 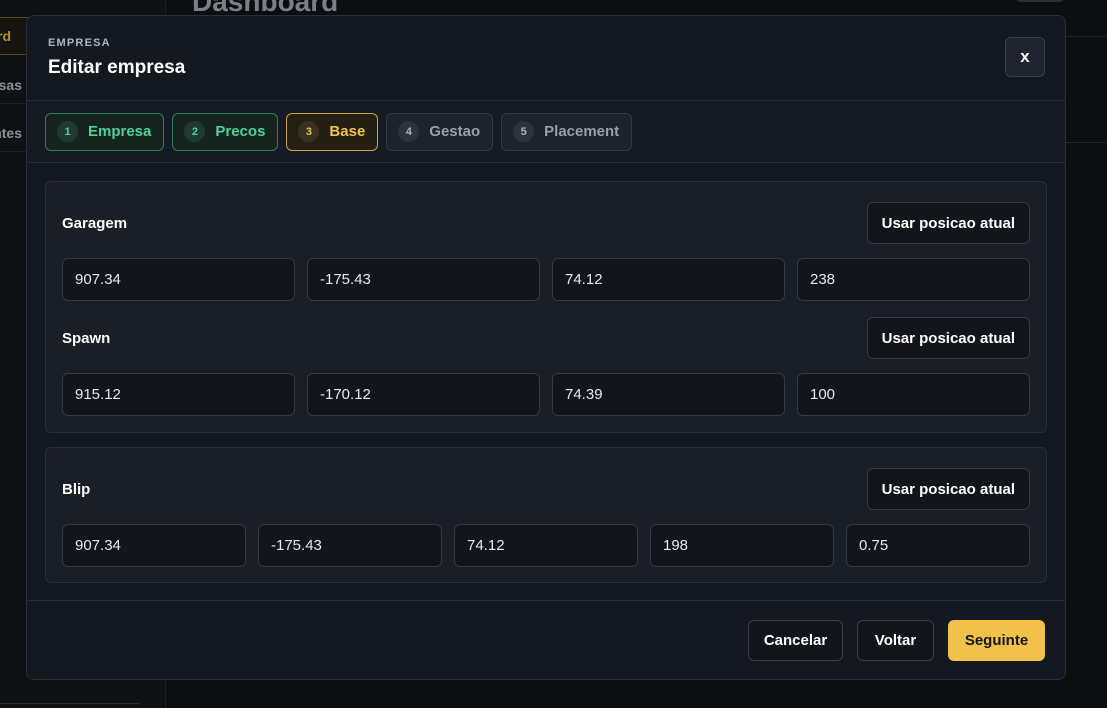 I want to click on garagem-label: Garagem, so click(x=95, y=223).